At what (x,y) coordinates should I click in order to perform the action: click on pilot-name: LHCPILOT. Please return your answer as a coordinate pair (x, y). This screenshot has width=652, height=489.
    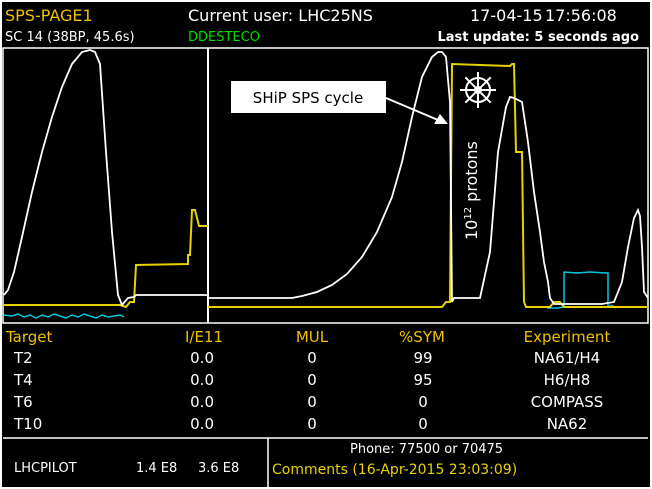
    Looking at the image, I should click on (45, 468).